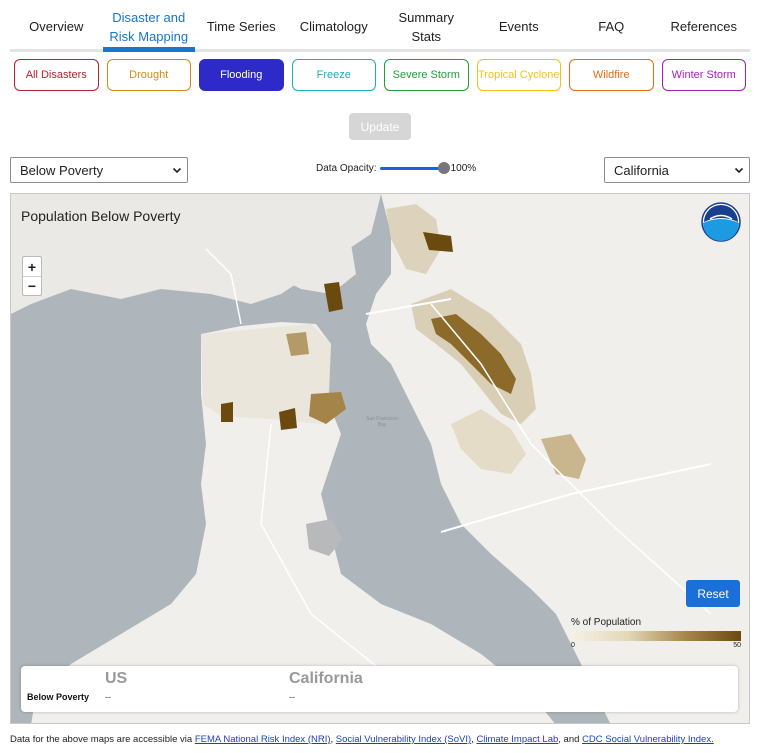  What do you see at coordinates (326, 678) in the screenshot?
I see `stats-california-heading: California` at bounding box center [326, 678].